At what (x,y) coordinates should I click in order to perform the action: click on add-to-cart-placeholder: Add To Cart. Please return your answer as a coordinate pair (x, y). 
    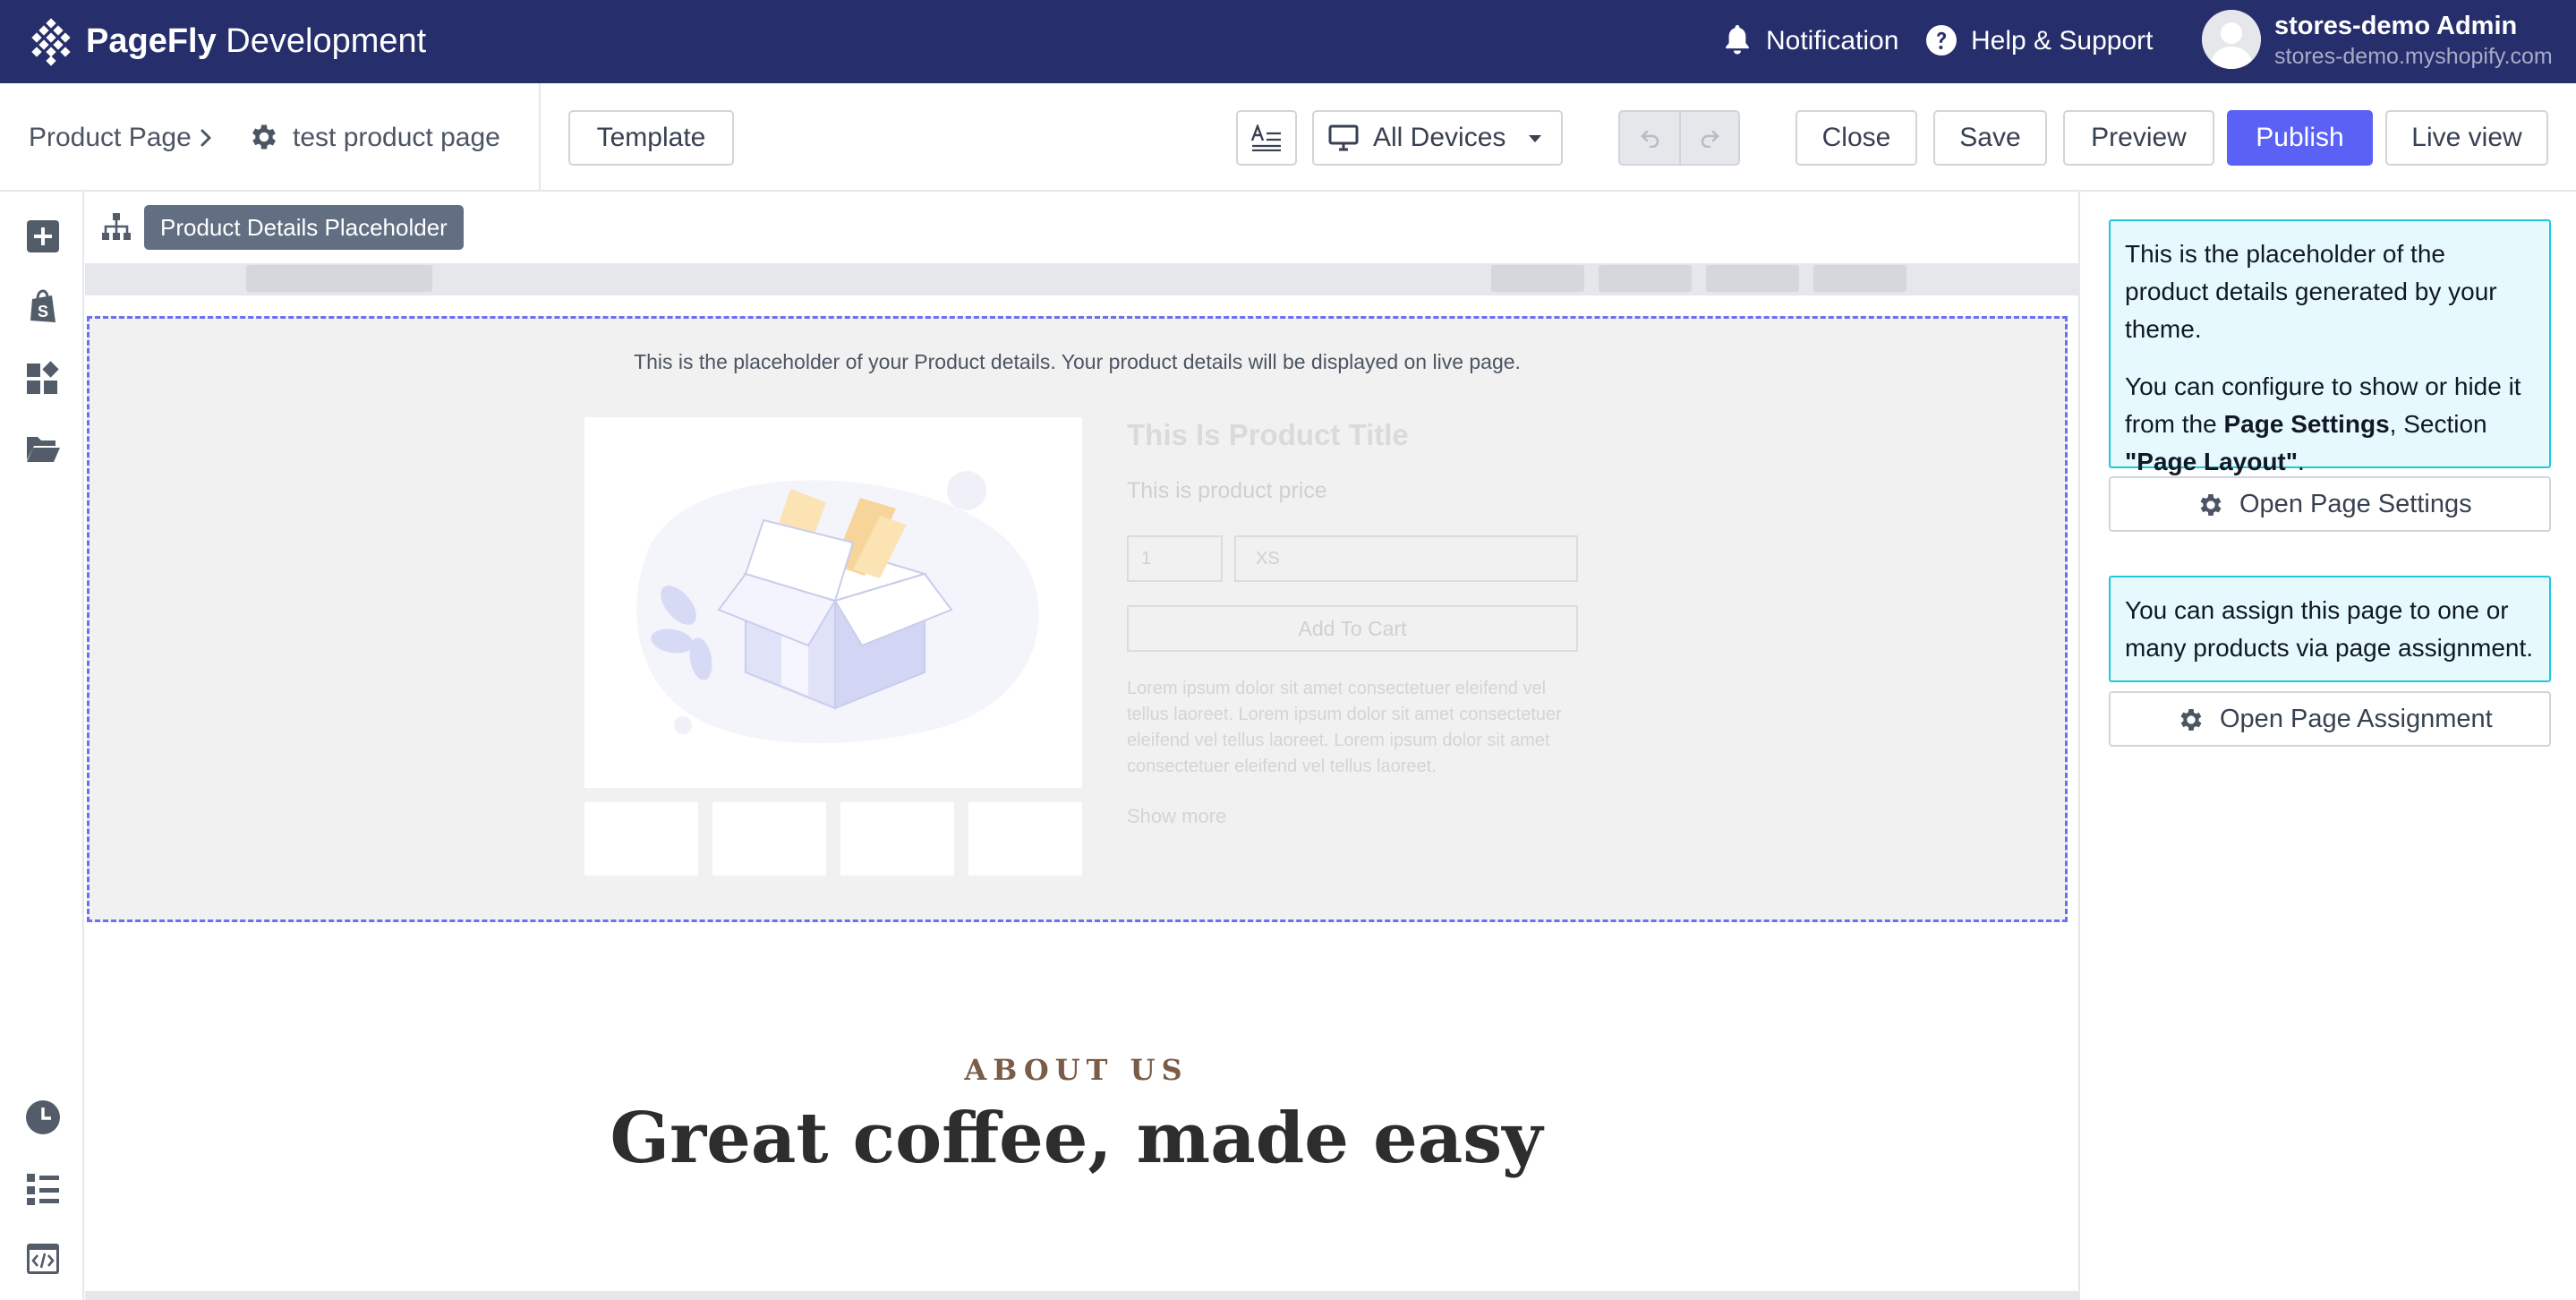
    Looking at the image, I should click on (1352, 628).